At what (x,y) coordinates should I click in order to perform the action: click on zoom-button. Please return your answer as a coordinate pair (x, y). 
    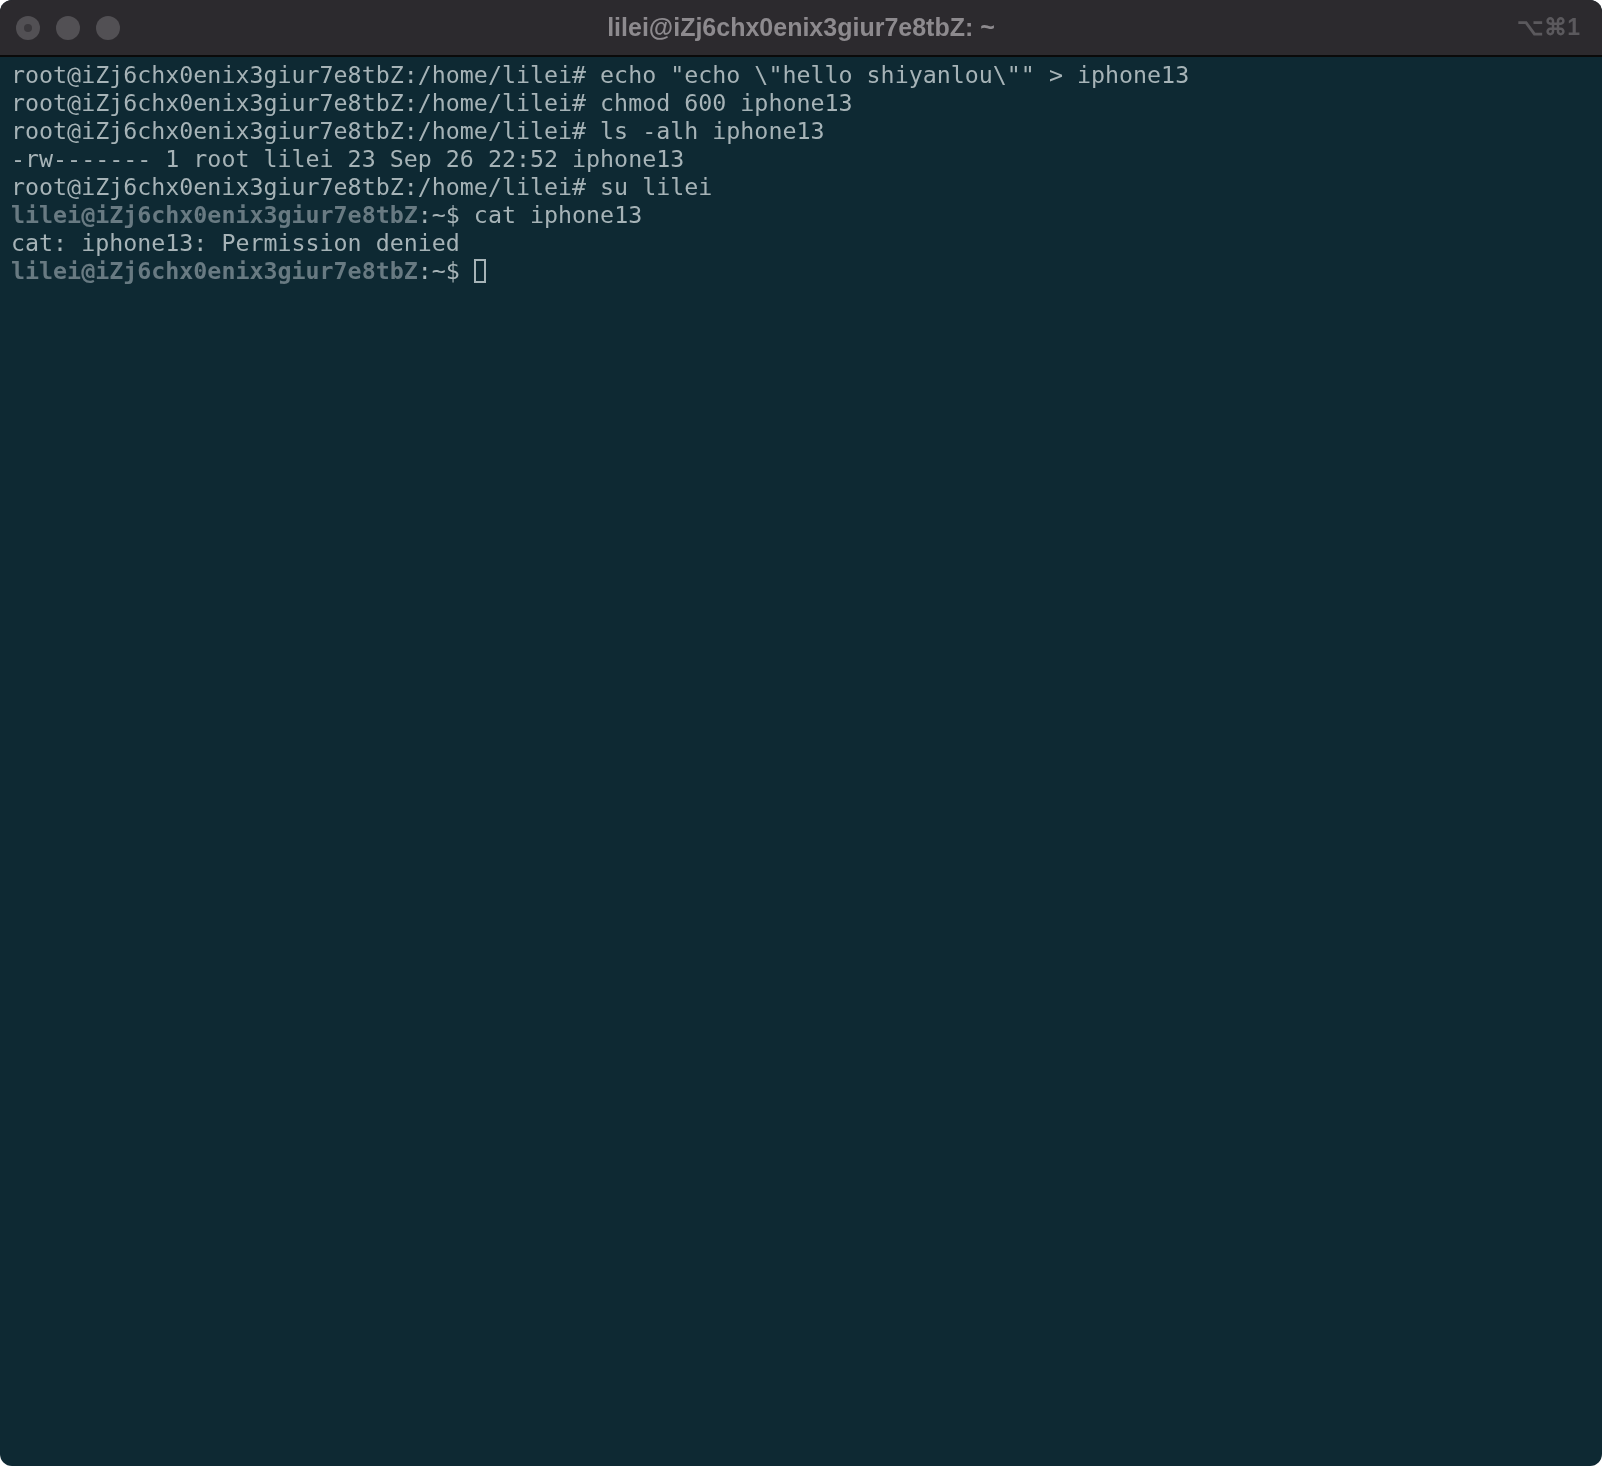
    Looking at the image, I should click on (108, 27).